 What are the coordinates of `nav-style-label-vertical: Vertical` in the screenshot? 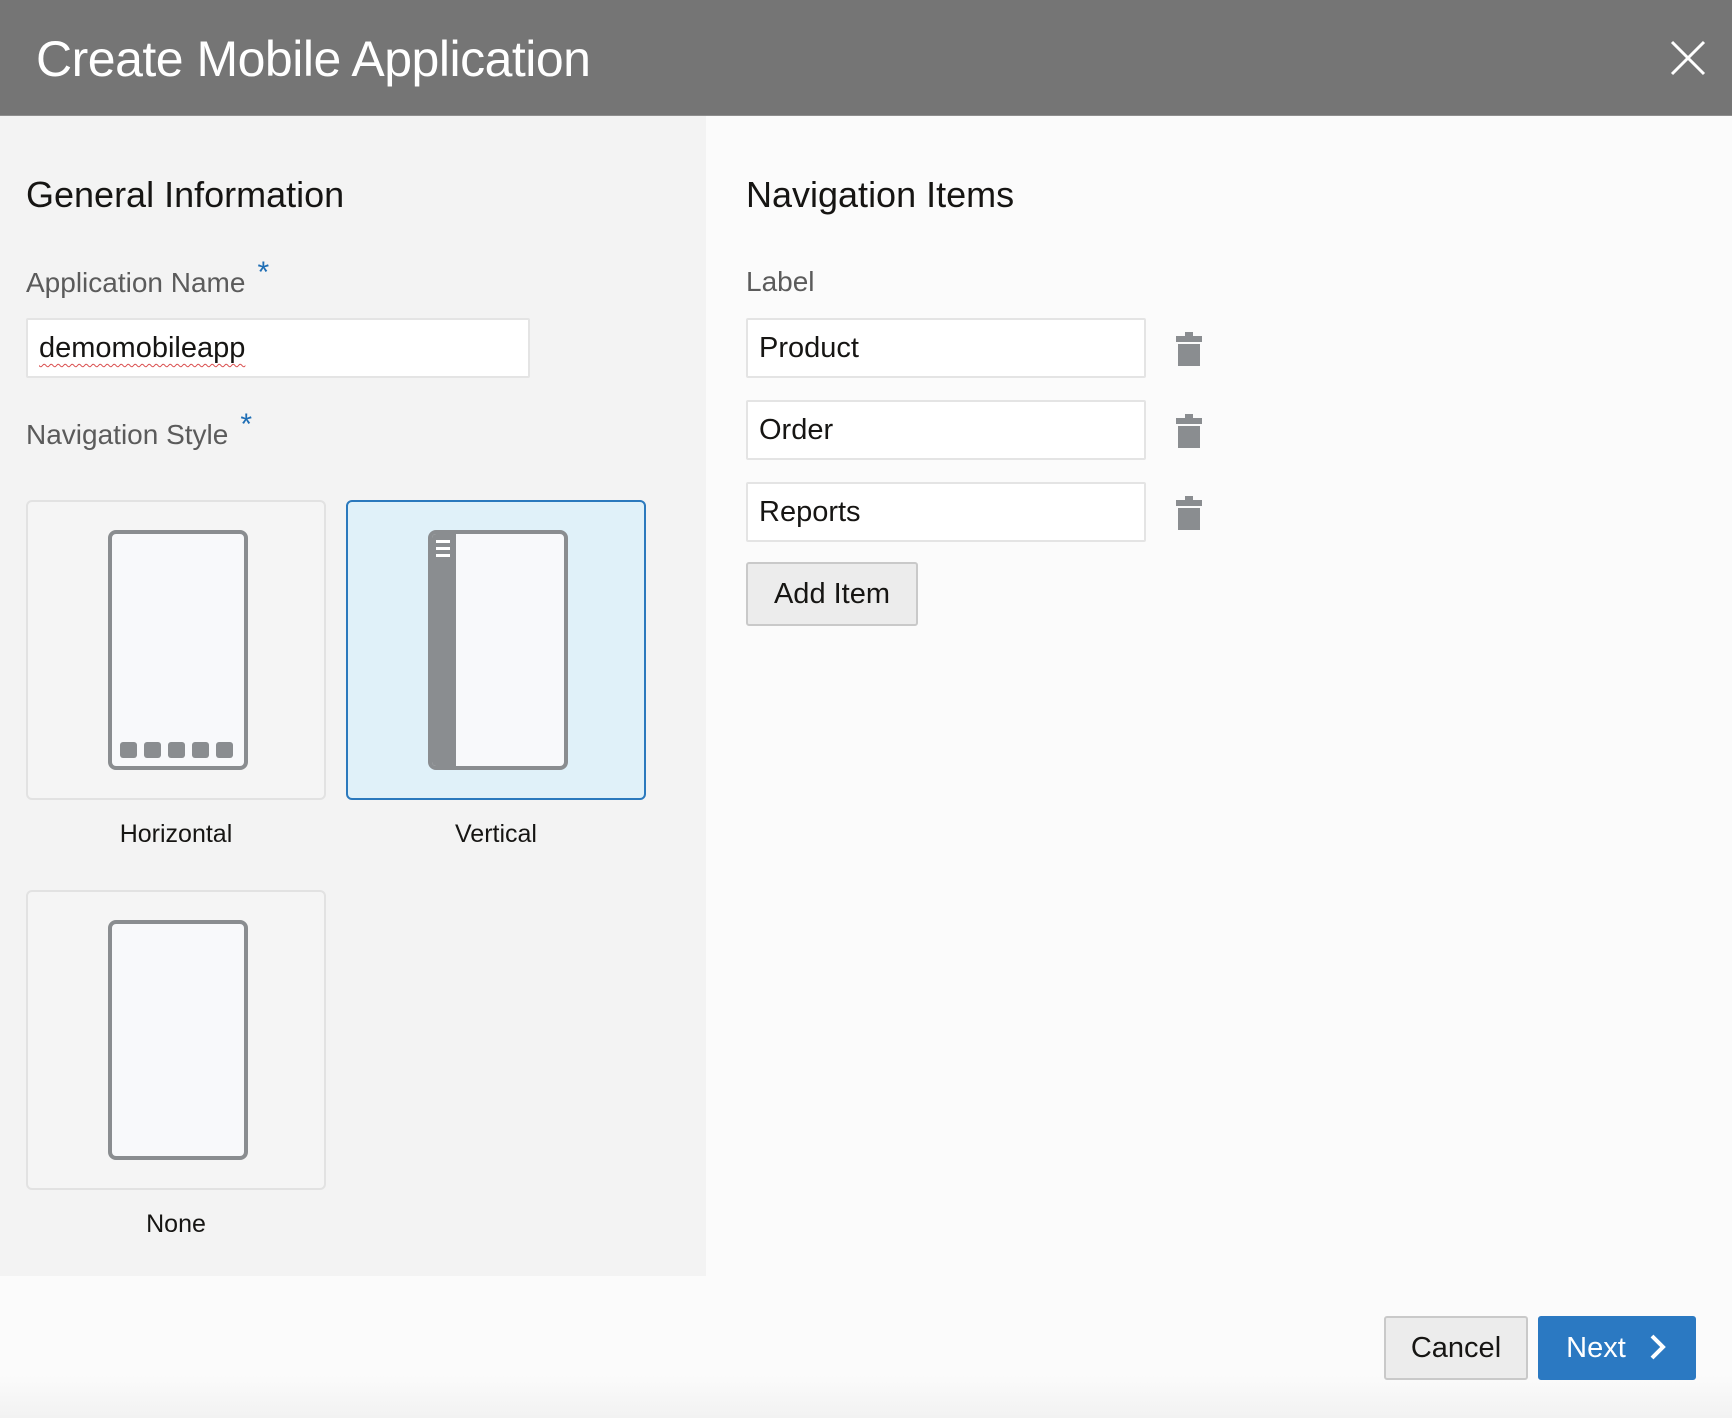 It's located at (496, 834).